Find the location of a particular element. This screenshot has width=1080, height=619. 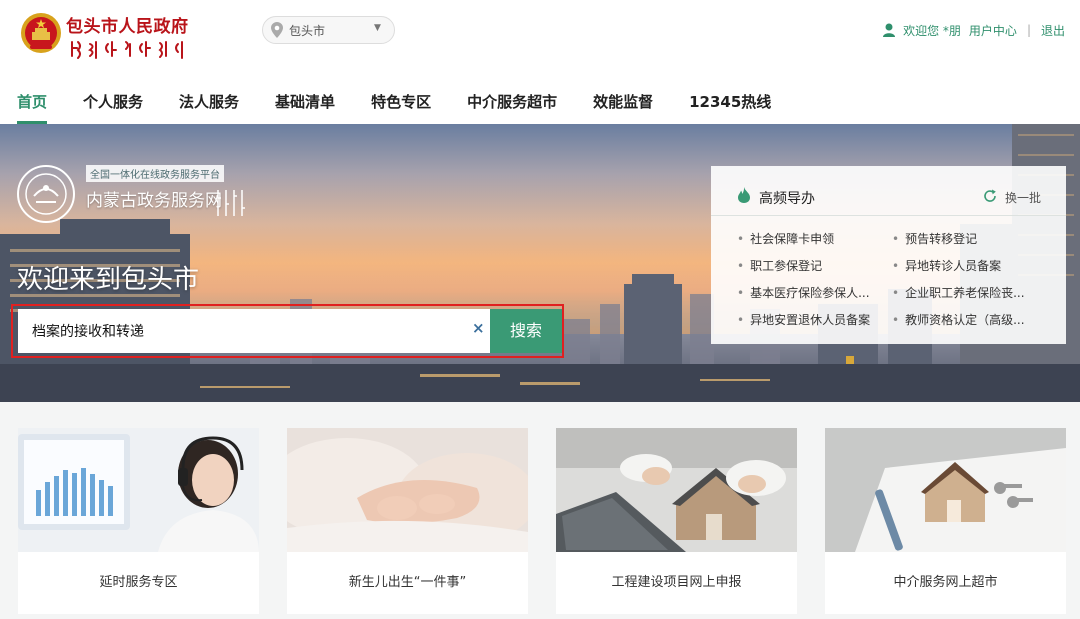

mongolian-script-decoration is located at coordinates (231, 203).